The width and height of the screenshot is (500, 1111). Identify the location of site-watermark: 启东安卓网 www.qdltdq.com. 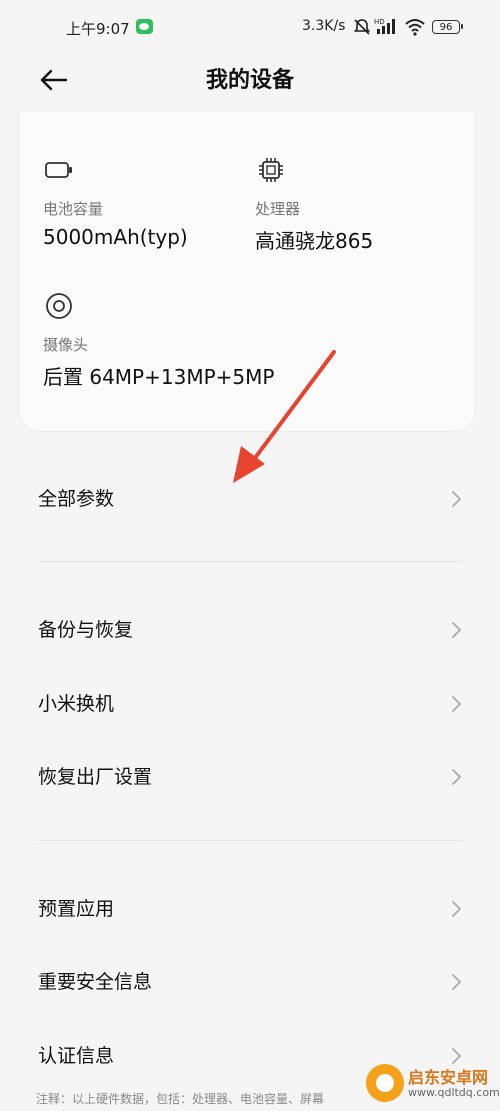
(433, 1084).